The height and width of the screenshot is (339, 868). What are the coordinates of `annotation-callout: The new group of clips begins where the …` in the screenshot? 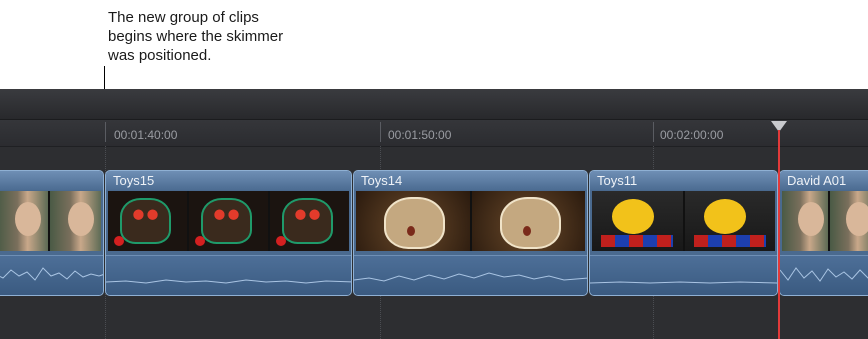 It's located at (228, 36).